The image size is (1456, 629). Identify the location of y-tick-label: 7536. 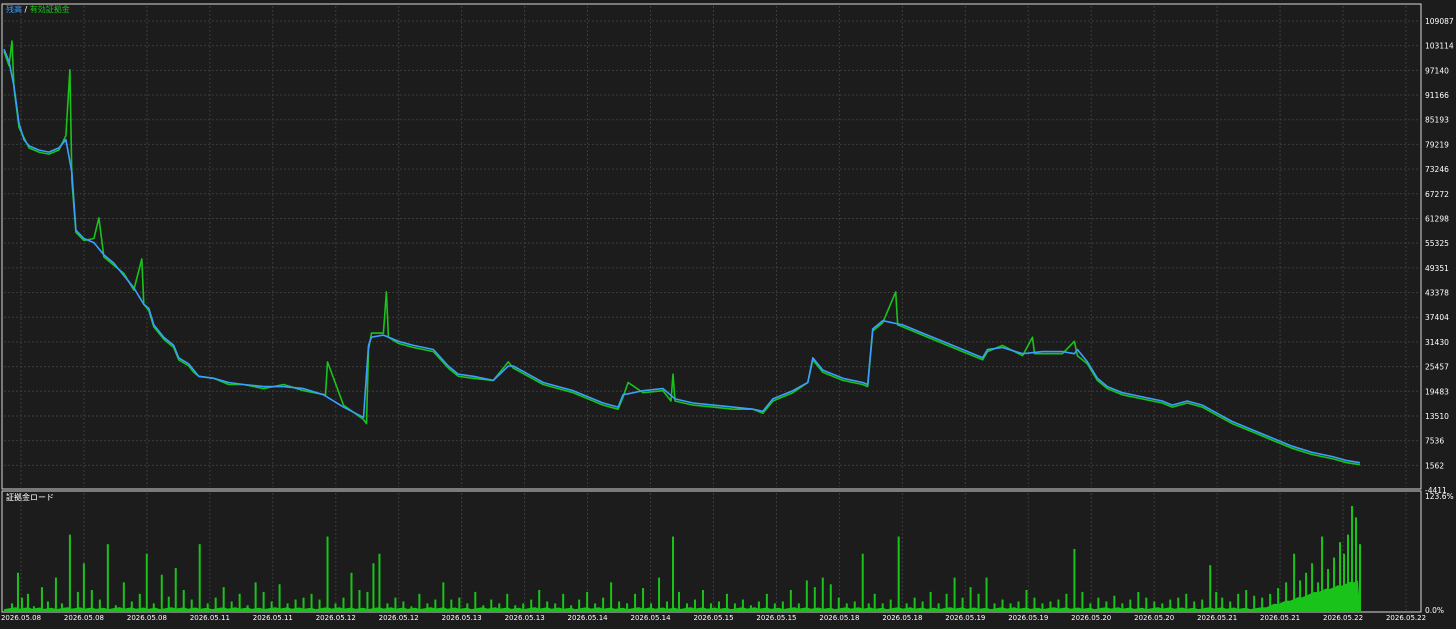
(1434, 441).